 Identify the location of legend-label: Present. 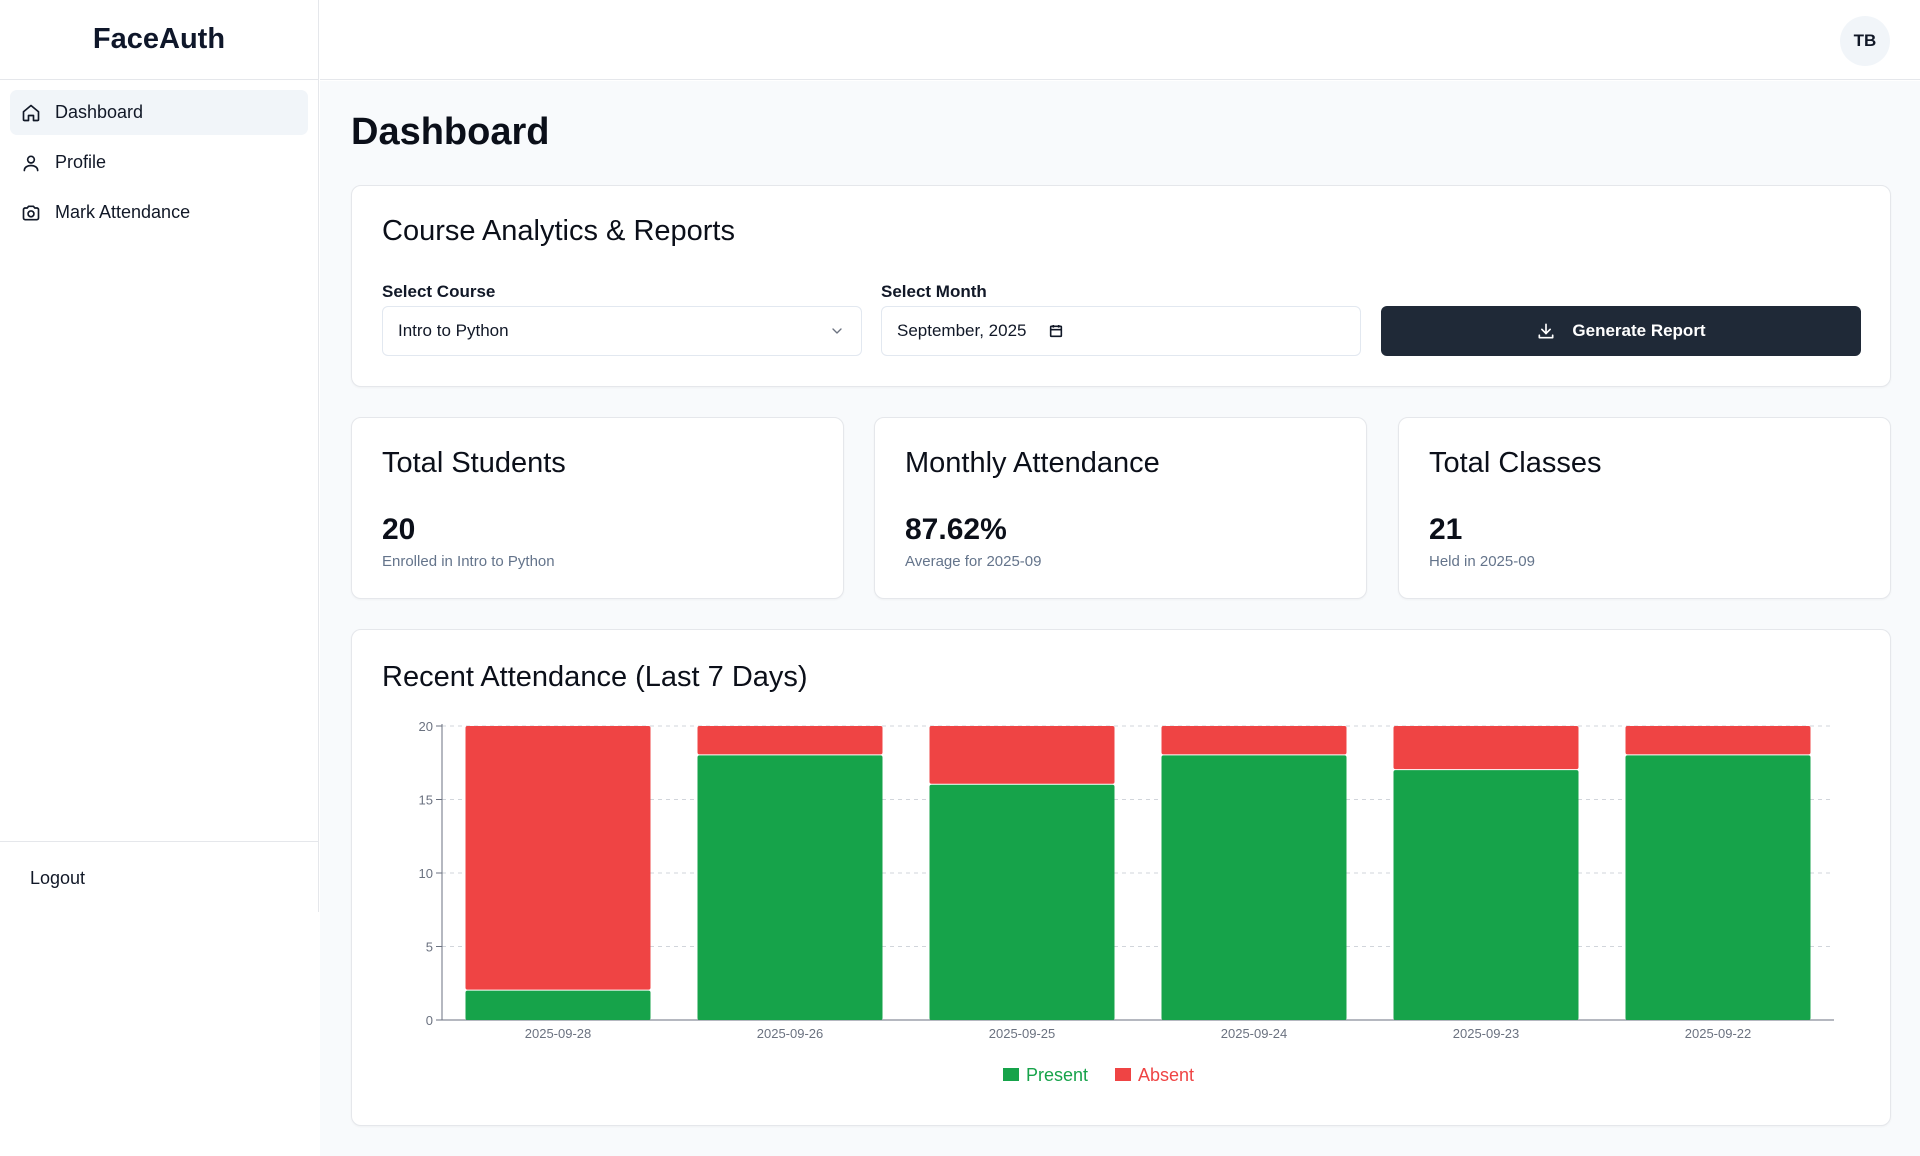
(1057, 1075).